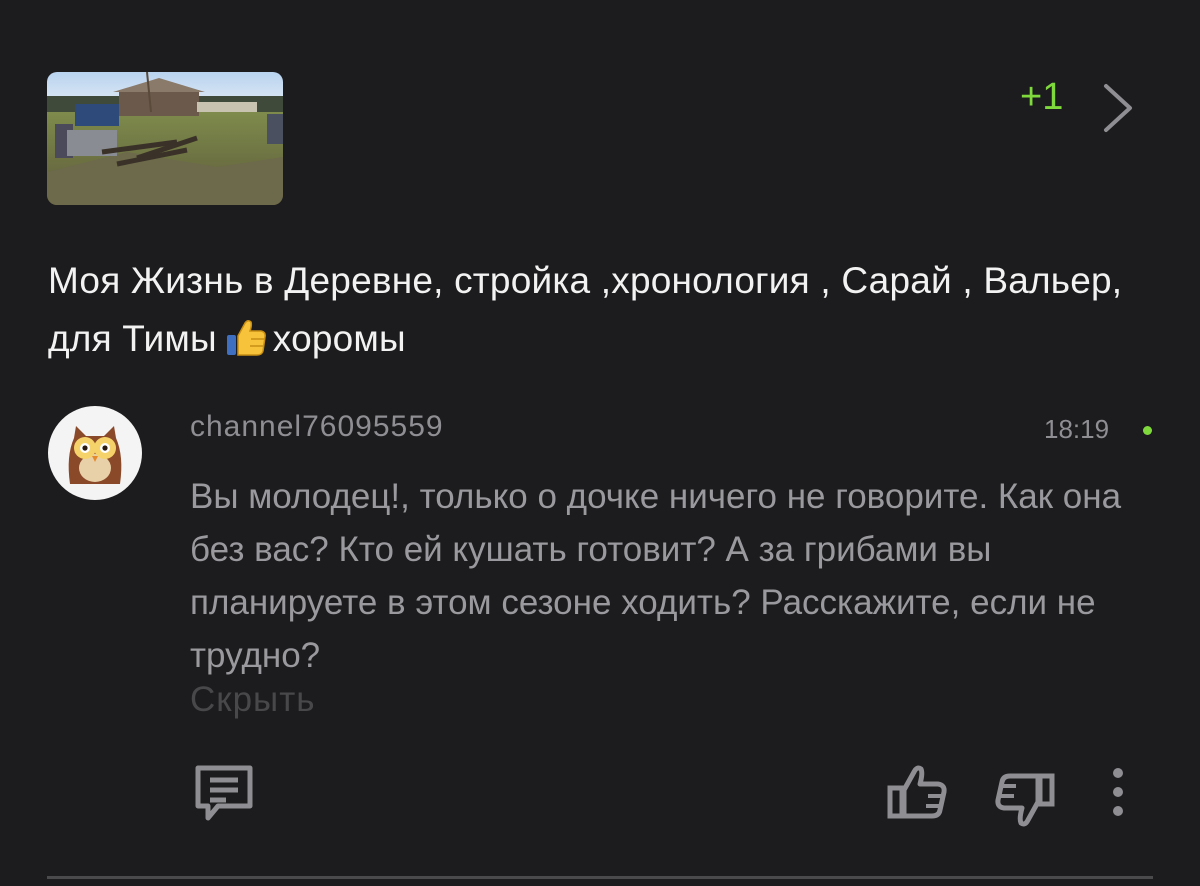 This screenshot has height=886, width=1200. I want to click on thumb-up-icon, so click(917, 793).